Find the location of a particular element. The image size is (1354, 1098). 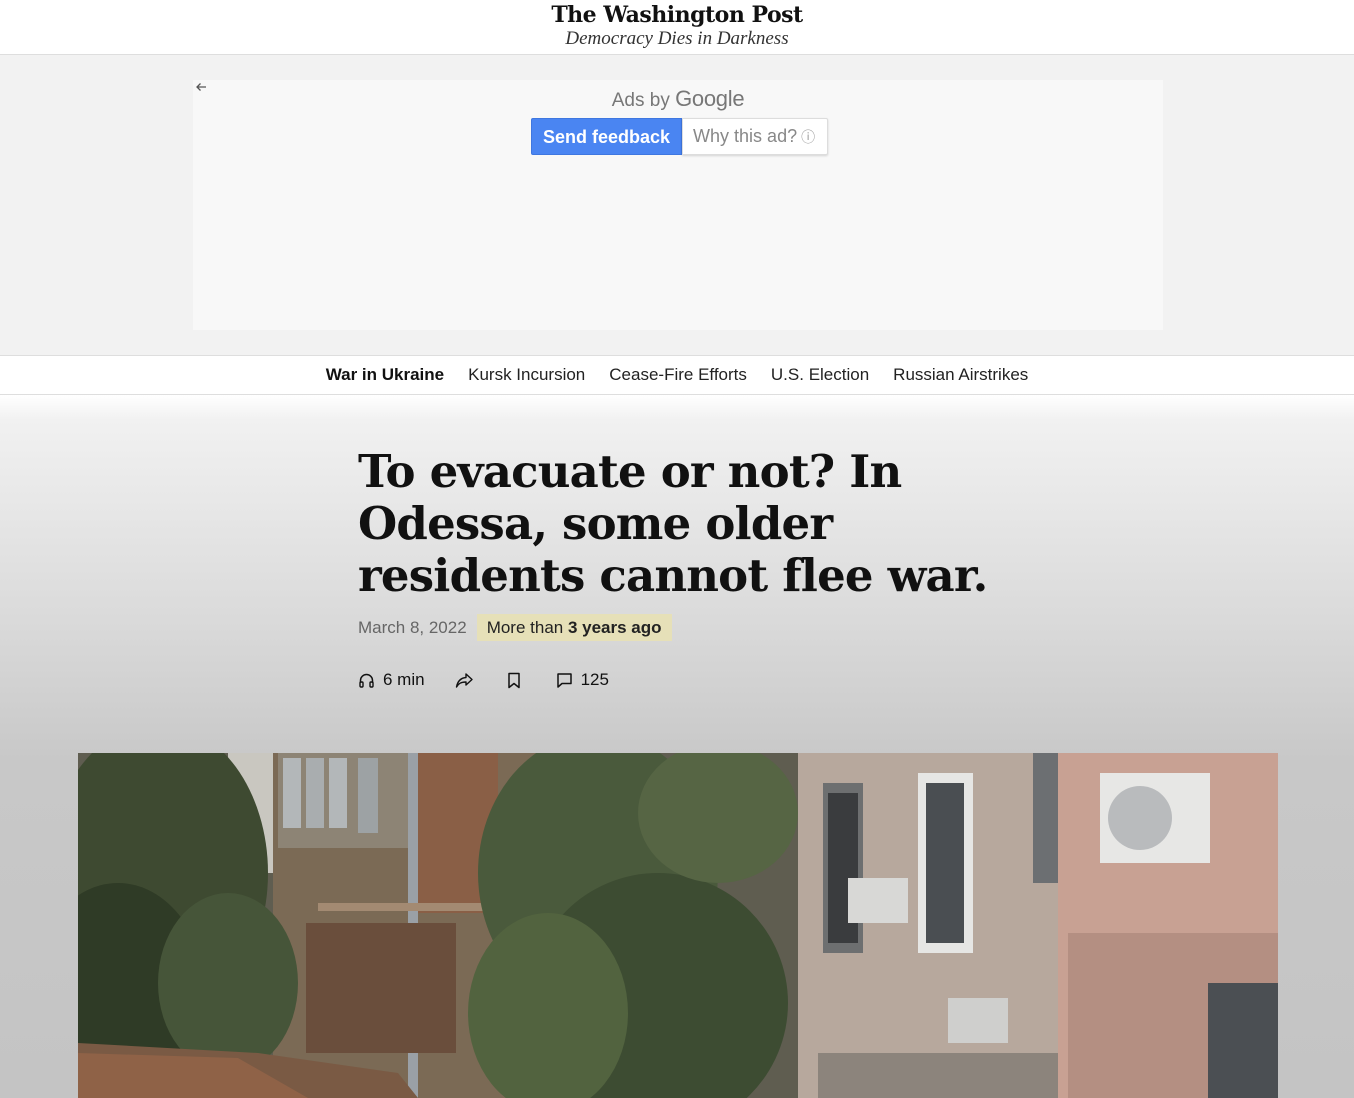

google-logo: Google is located at coordinates (710, 98).